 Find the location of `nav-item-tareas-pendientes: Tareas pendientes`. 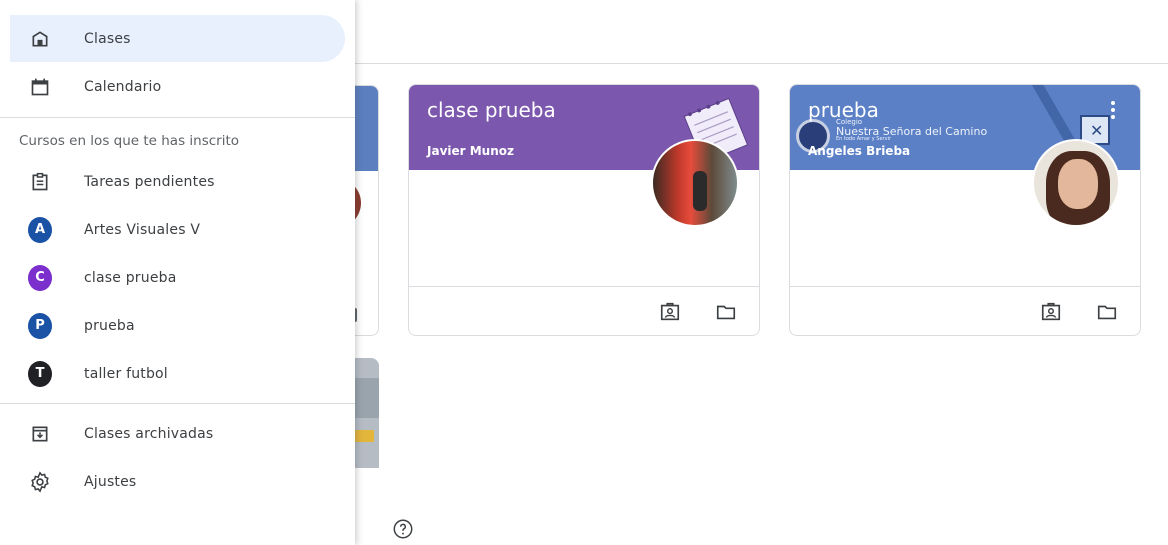

nav-item-tareas-pendientes: Tareas pendientes is located at coordinates (177, 181).